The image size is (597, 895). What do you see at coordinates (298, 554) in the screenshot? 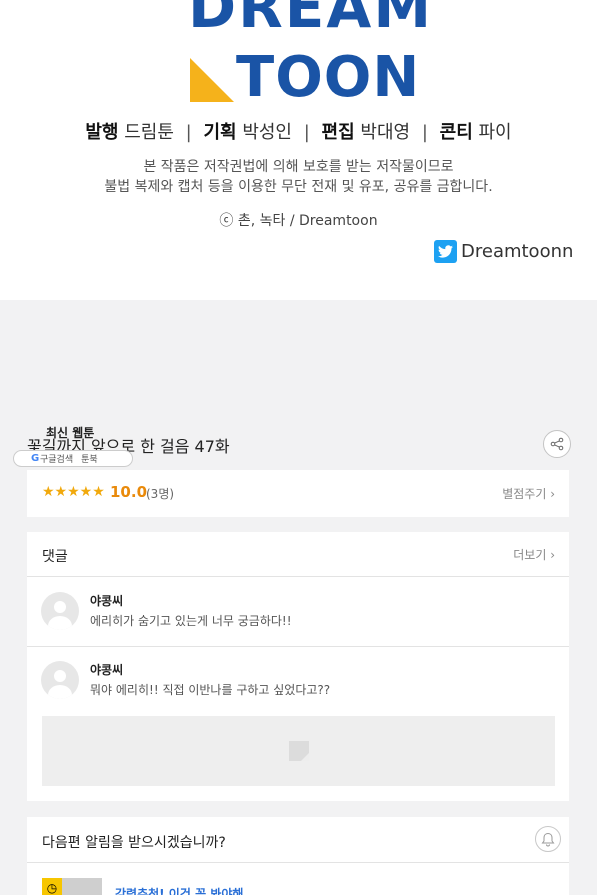
I see `comments-header: 댓글 더보기 ›` at bounding box center [298, 554].